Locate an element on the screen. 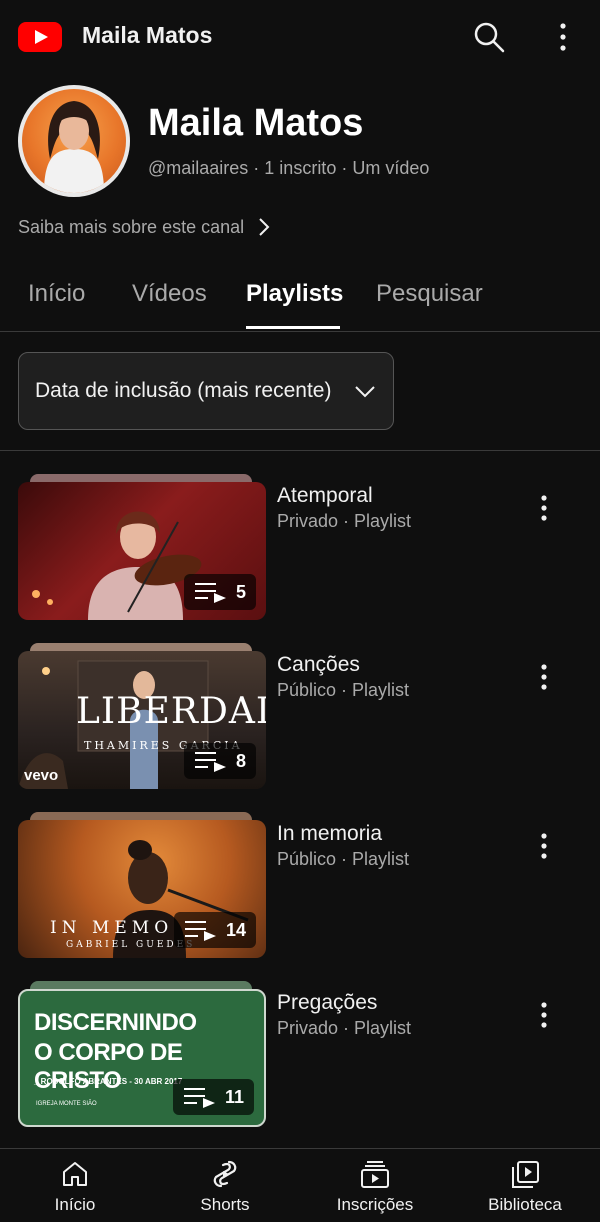 The height and width of the screenshot is (1222, 600). nav-label: Inscrições is located at coordinates (375, 1204).